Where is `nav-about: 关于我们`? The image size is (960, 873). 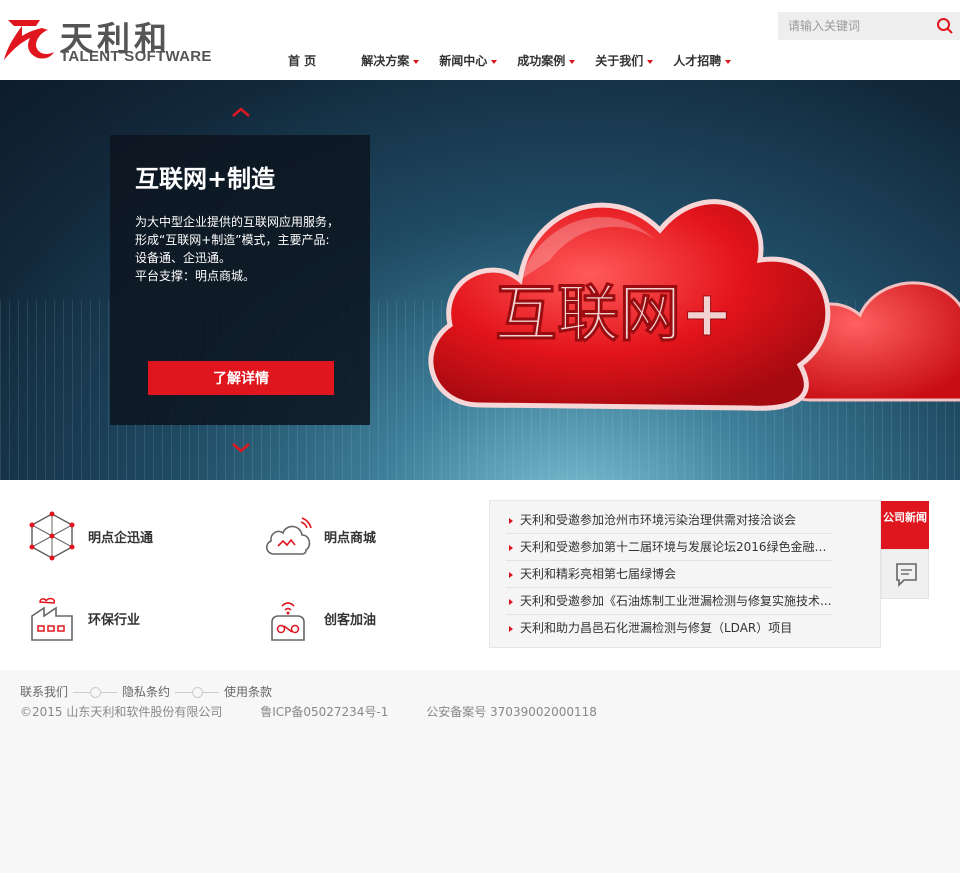
nav-about: 关于我们 is located at coordinates (624, 63).